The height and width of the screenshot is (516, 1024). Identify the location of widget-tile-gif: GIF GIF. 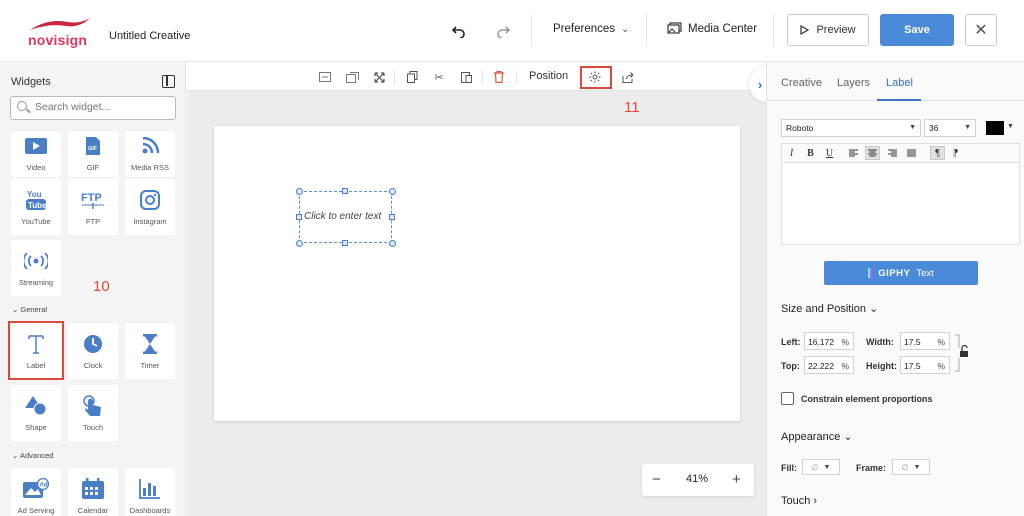
(93, 154).